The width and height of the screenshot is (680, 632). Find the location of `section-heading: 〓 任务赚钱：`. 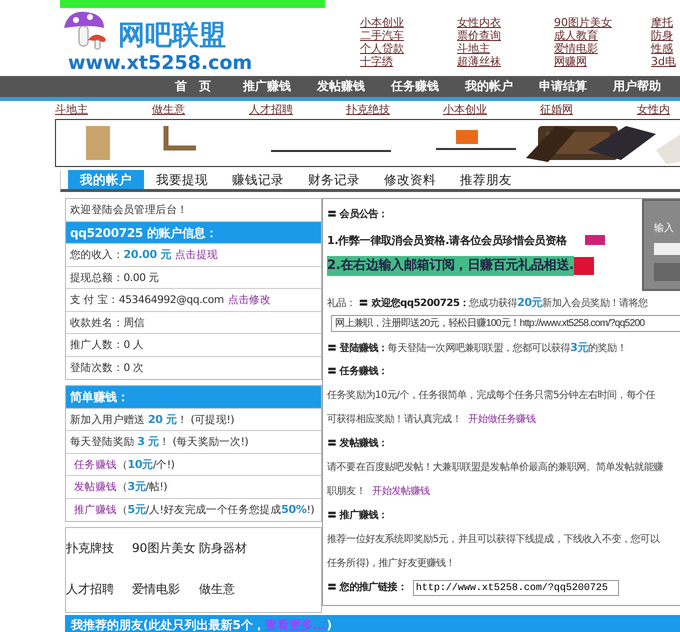

section-heading: 〓 任务赚钱： is located at coordinates (358, 371).